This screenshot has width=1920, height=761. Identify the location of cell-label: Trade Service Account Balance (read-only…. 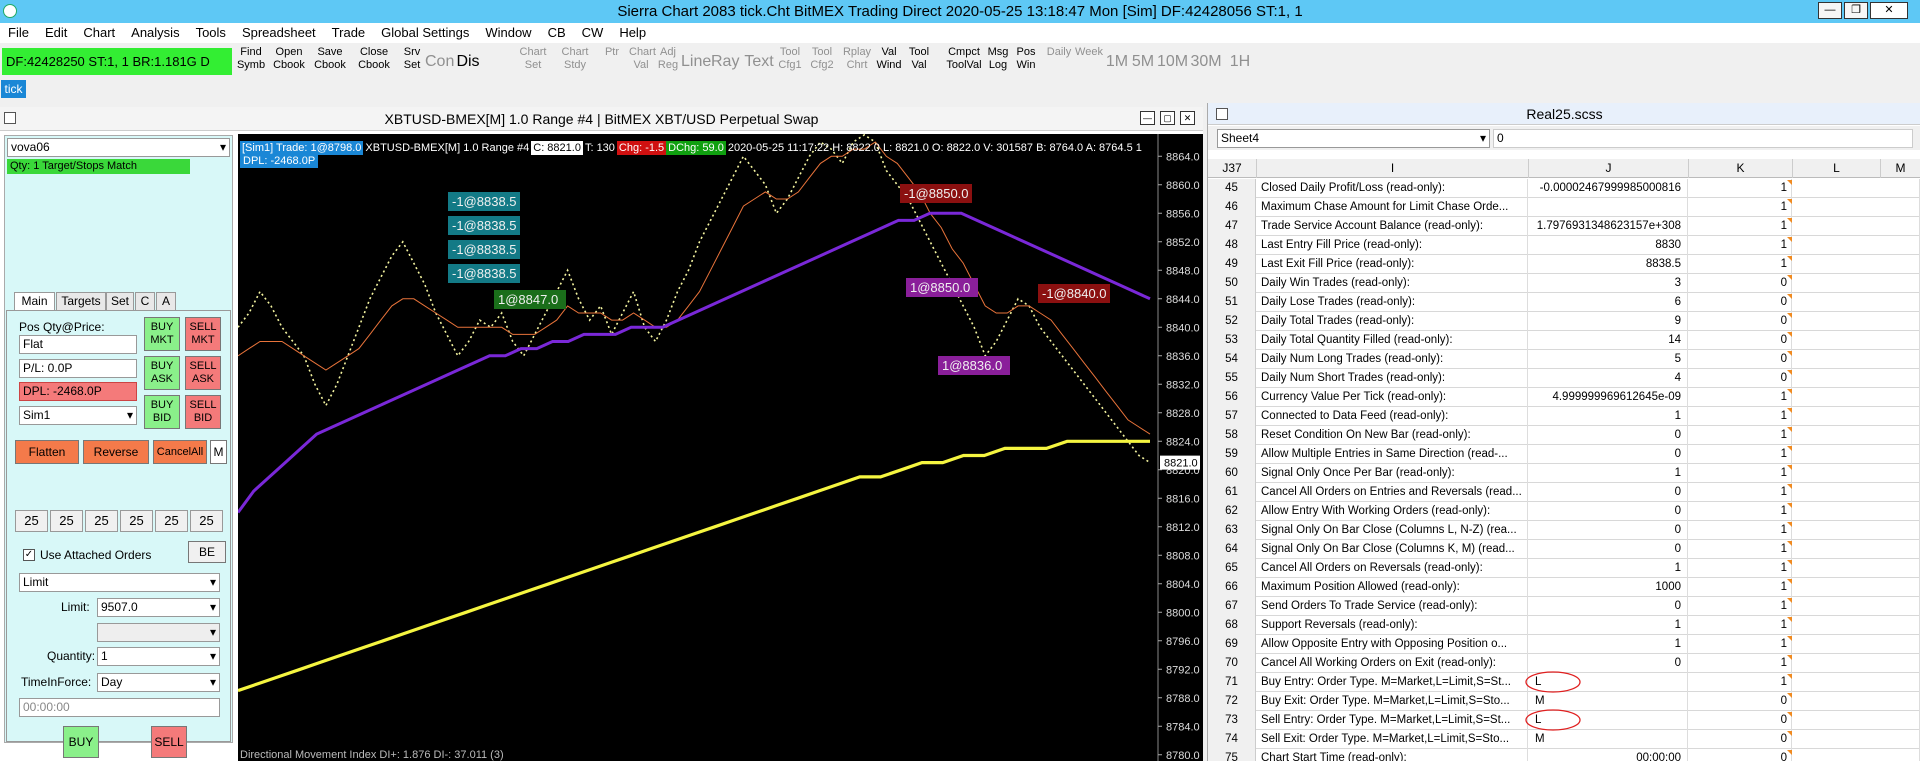
(1393, 226).